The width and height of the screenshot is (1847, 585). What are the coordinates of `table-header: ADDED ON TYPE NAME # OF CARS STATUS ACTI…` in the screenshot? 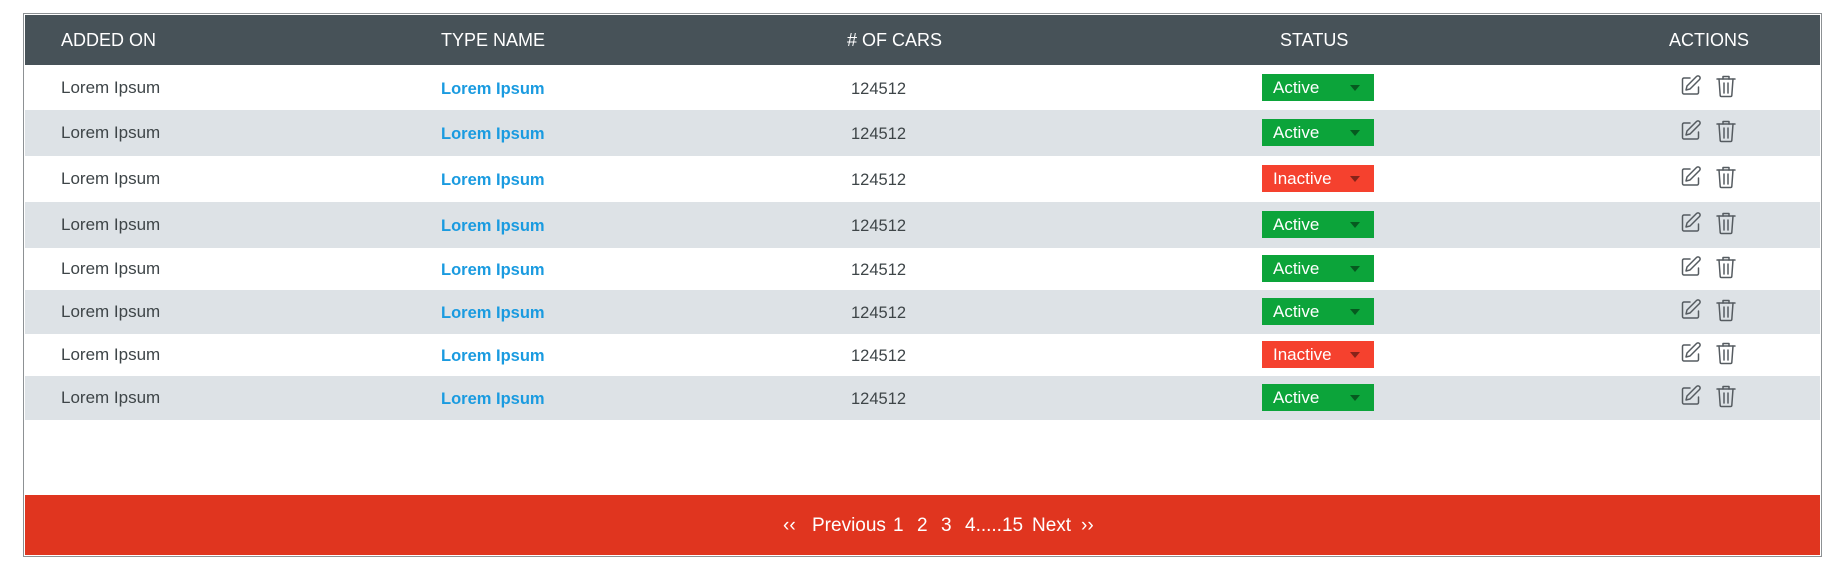 It's located at (922, 40).